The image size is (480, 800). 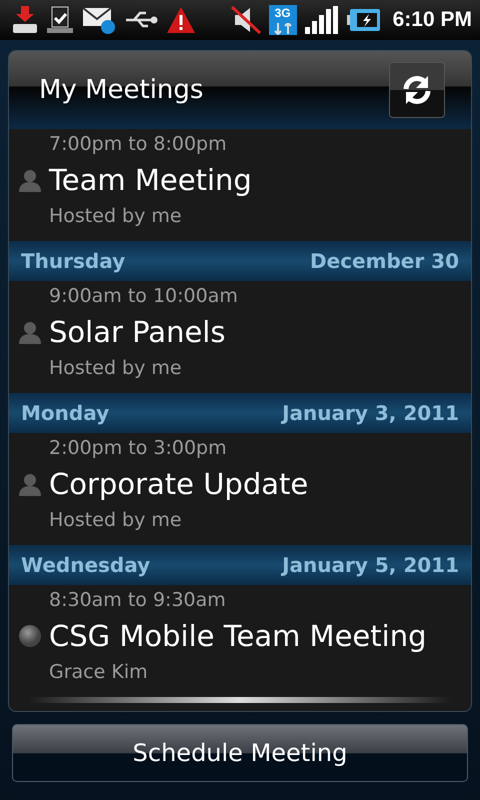 I want to click on day-name: Monday, so click(x=65, y=413).